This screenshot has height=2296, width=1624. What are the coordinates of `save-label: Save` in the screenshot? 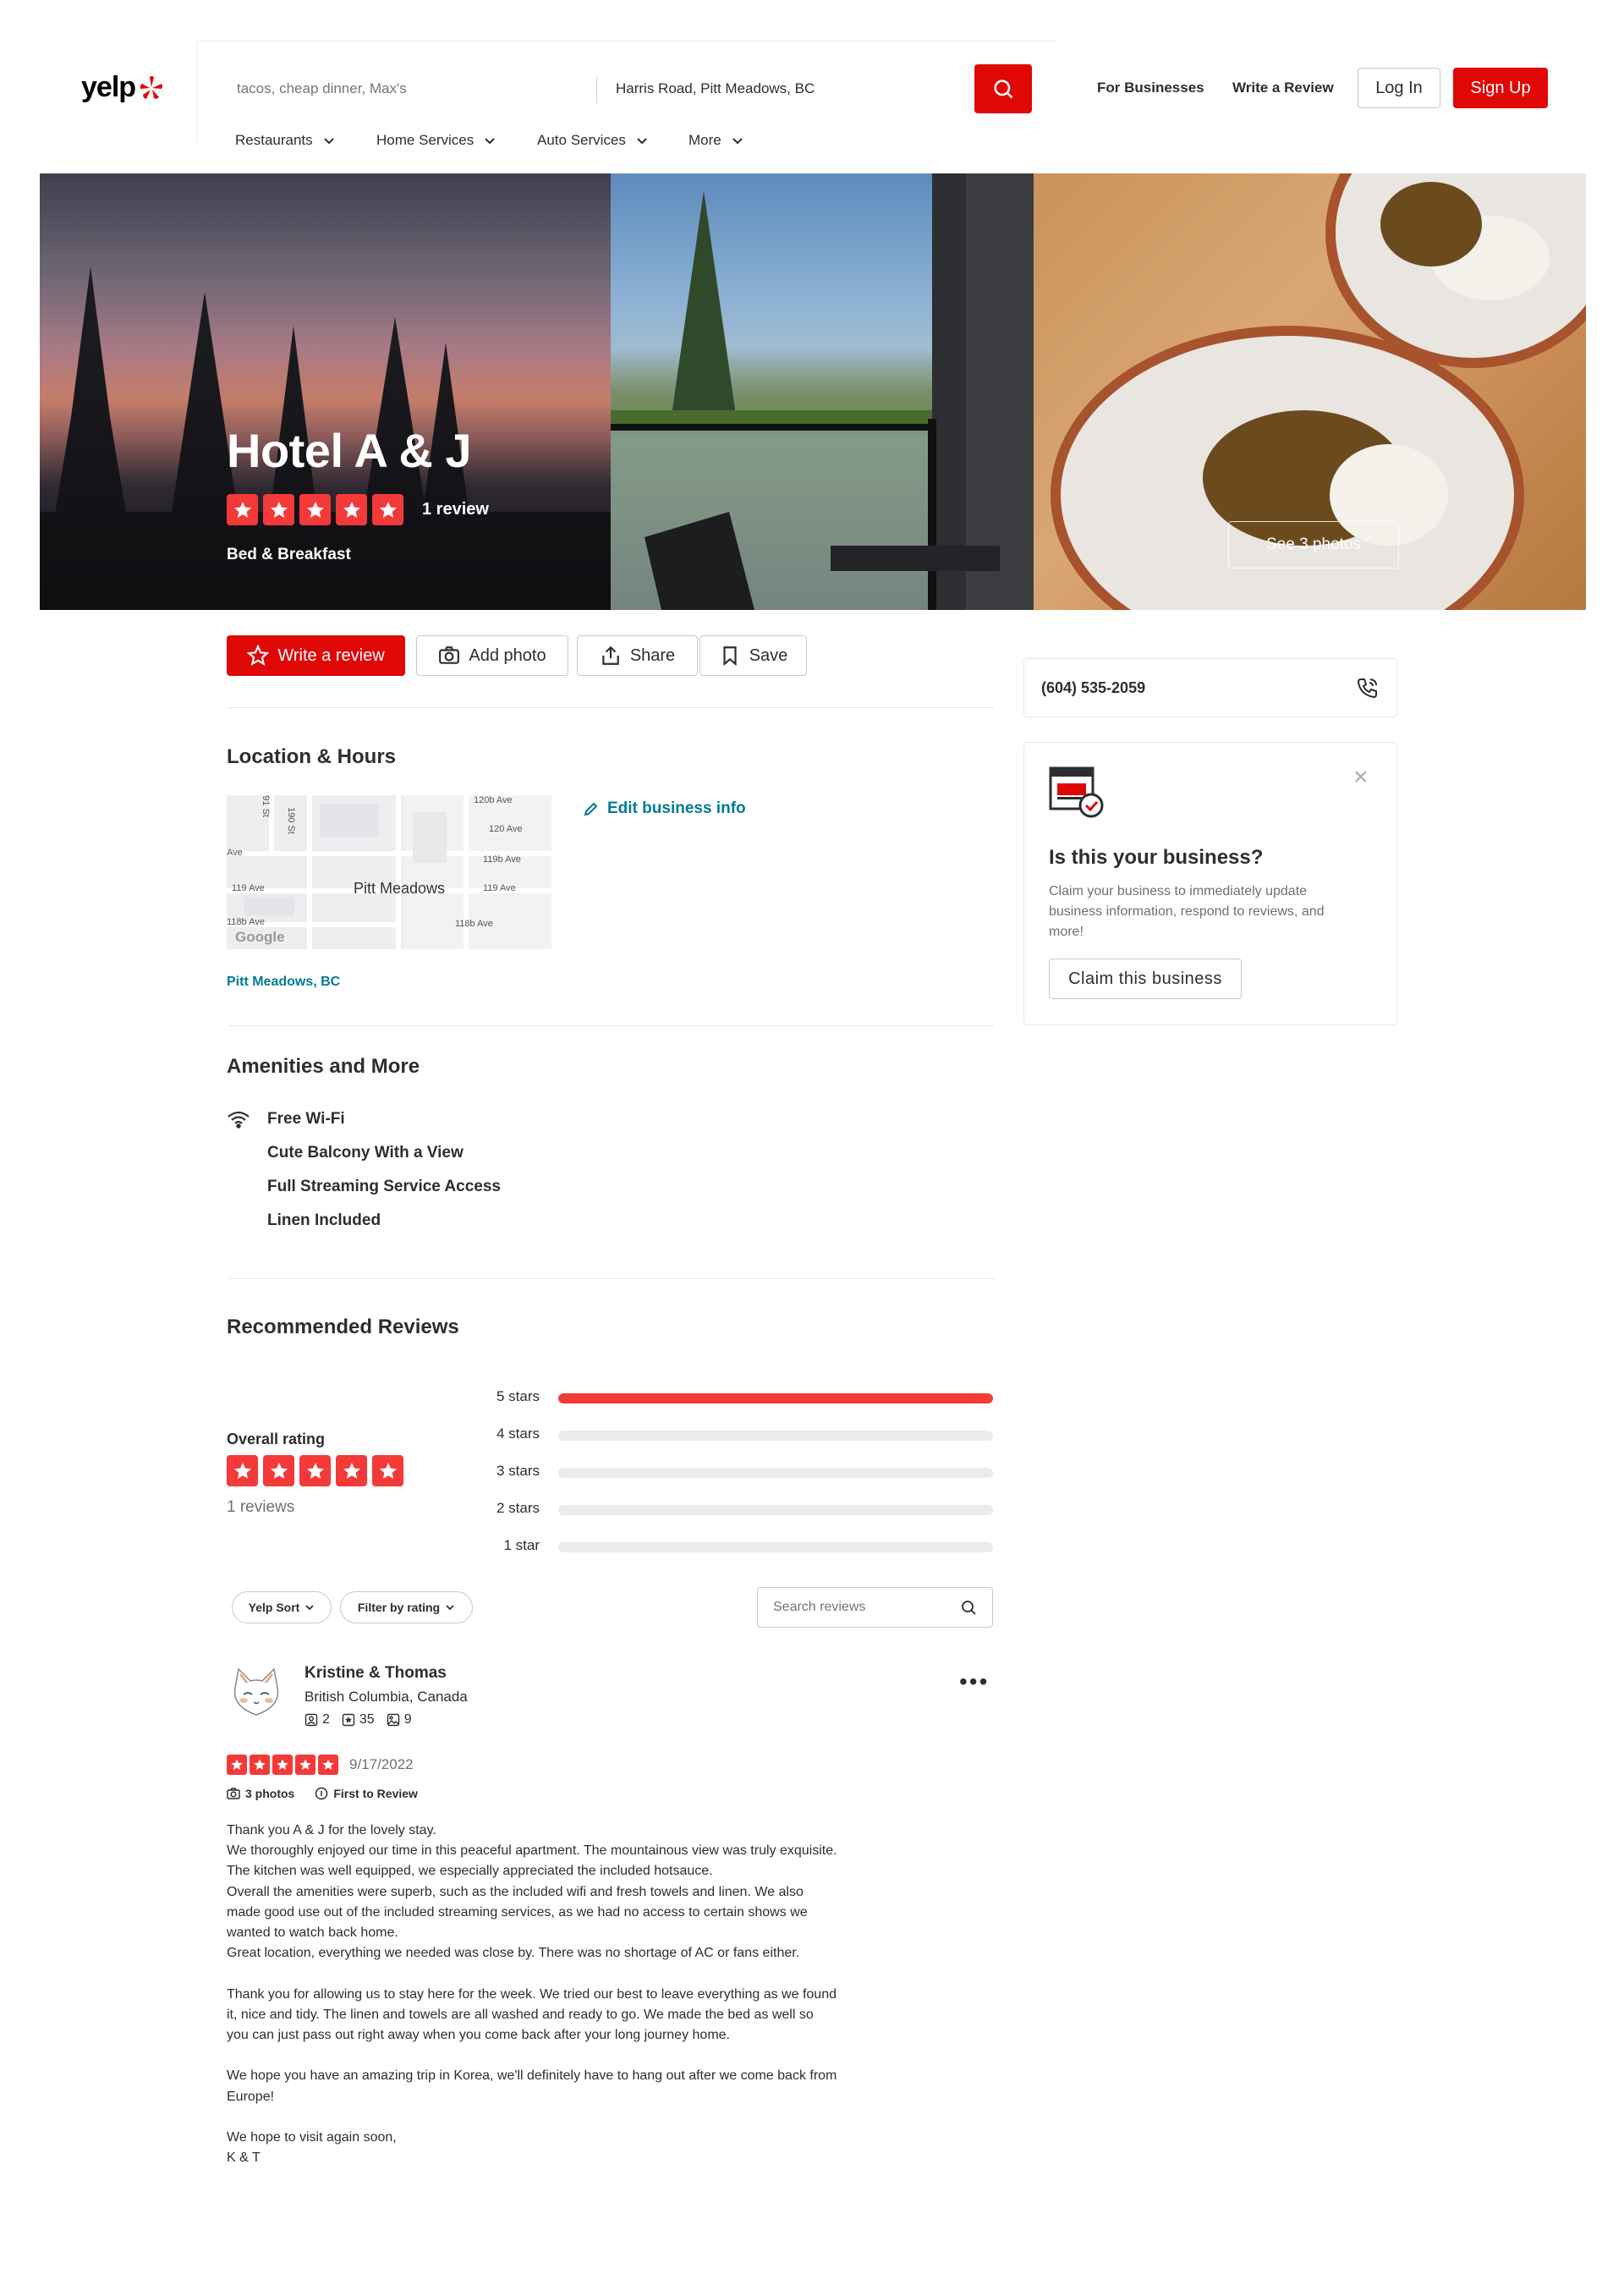 It's located at (769, 655).